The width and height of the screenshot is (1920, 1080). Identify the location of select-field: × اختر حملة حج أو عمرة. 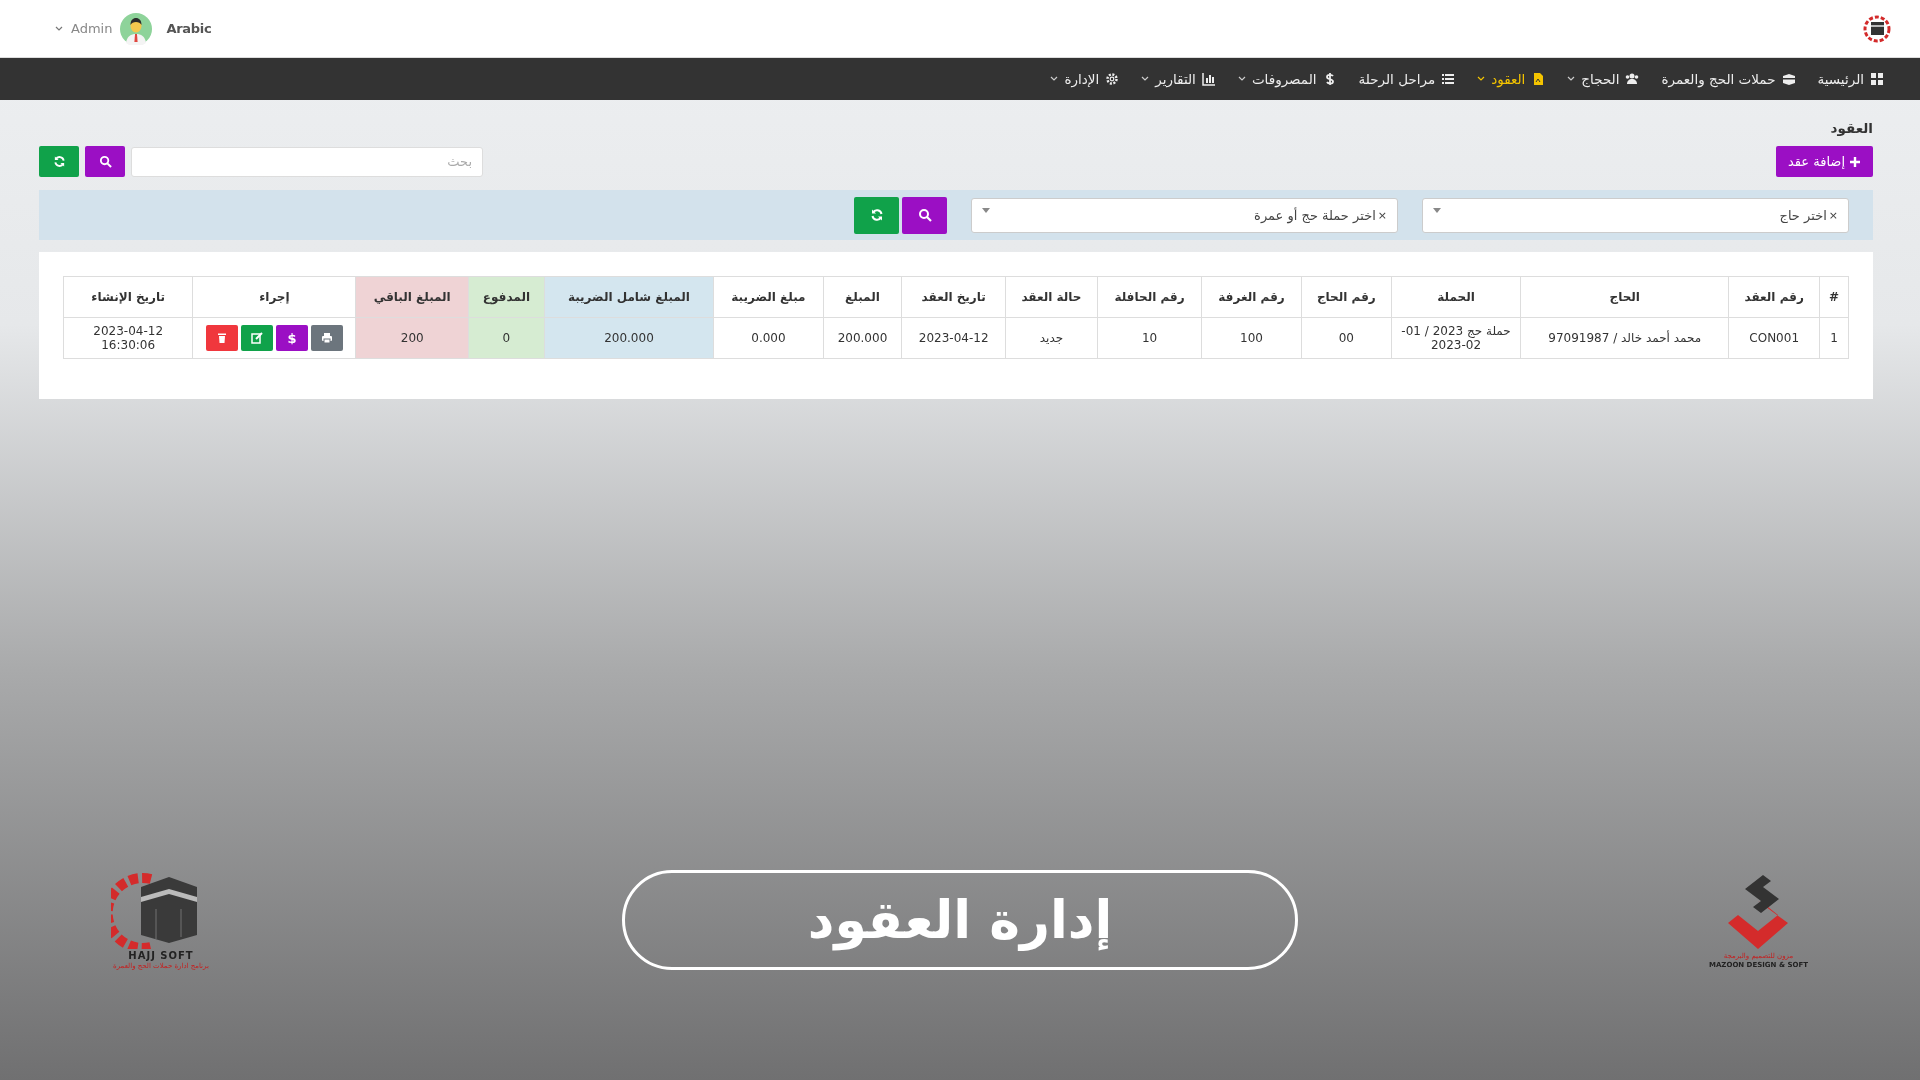
(1184, 215).